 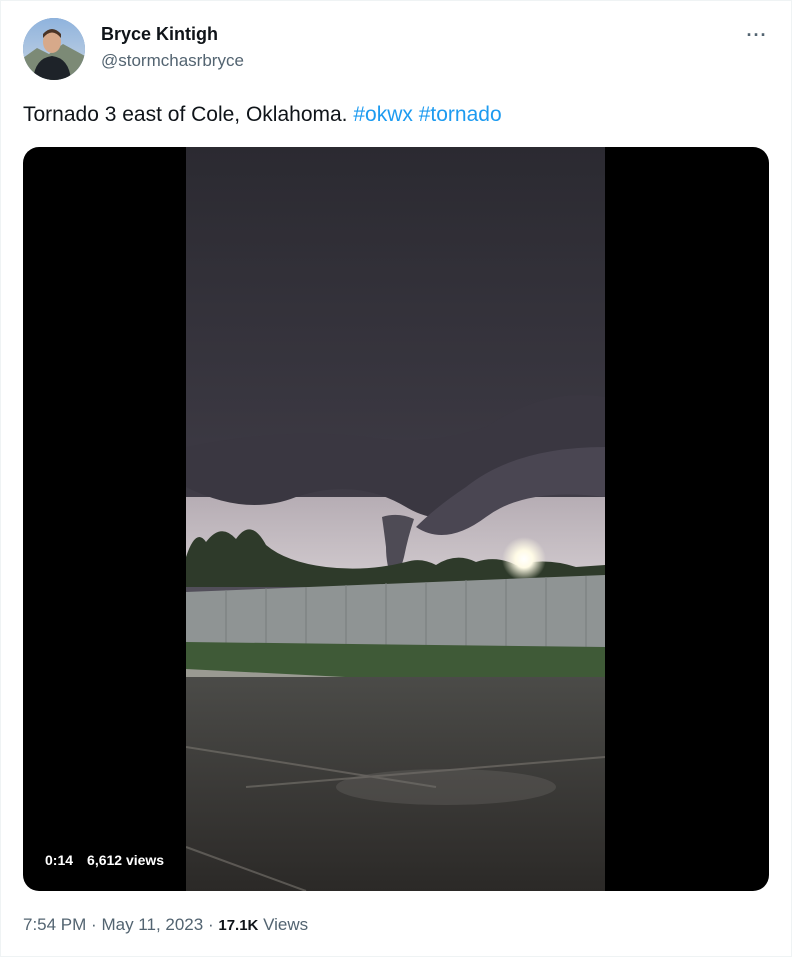 What do you see at coordinates (238, 925) in the screenshot?
I see `views-count: 17.1K` at bounding box center [238, 925].